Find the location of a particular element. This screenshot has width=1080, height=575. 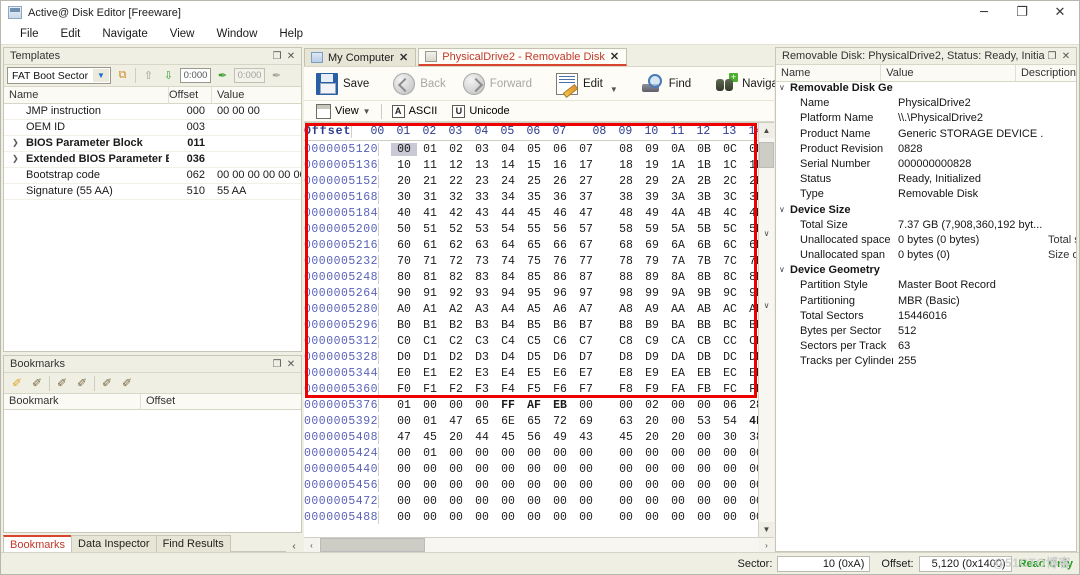

hex-byte: 89 is located at coordinates (652, 277).